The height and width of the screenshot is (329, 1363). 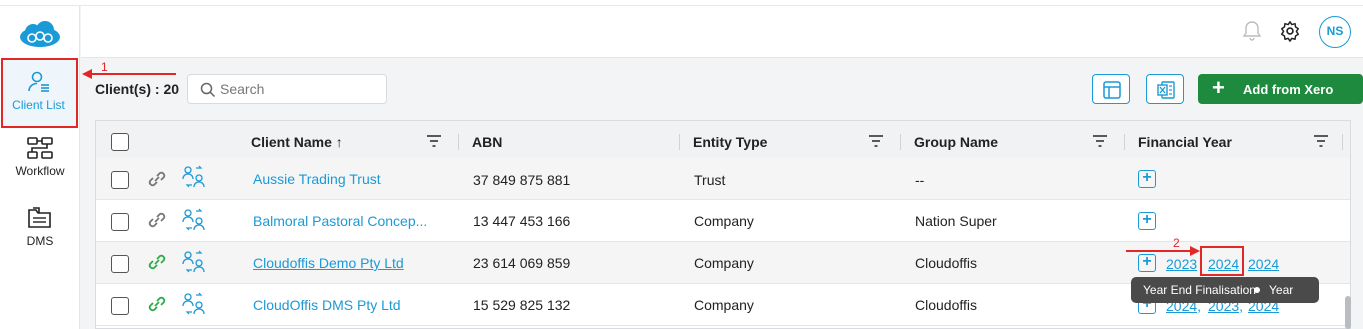 I want to click on dms-folder-icon, so click(x=39, y=217).